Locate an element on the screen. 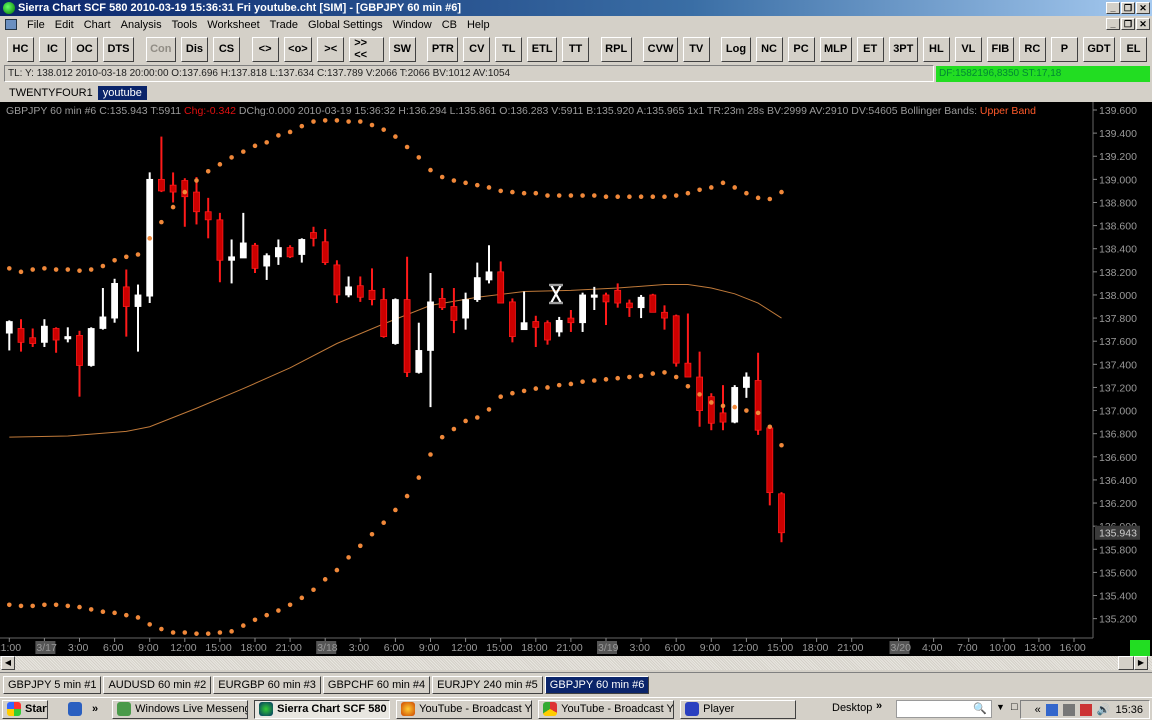  chart-window-tab: GBPJPY 60 min #6 is located at coordinates (597, 684).